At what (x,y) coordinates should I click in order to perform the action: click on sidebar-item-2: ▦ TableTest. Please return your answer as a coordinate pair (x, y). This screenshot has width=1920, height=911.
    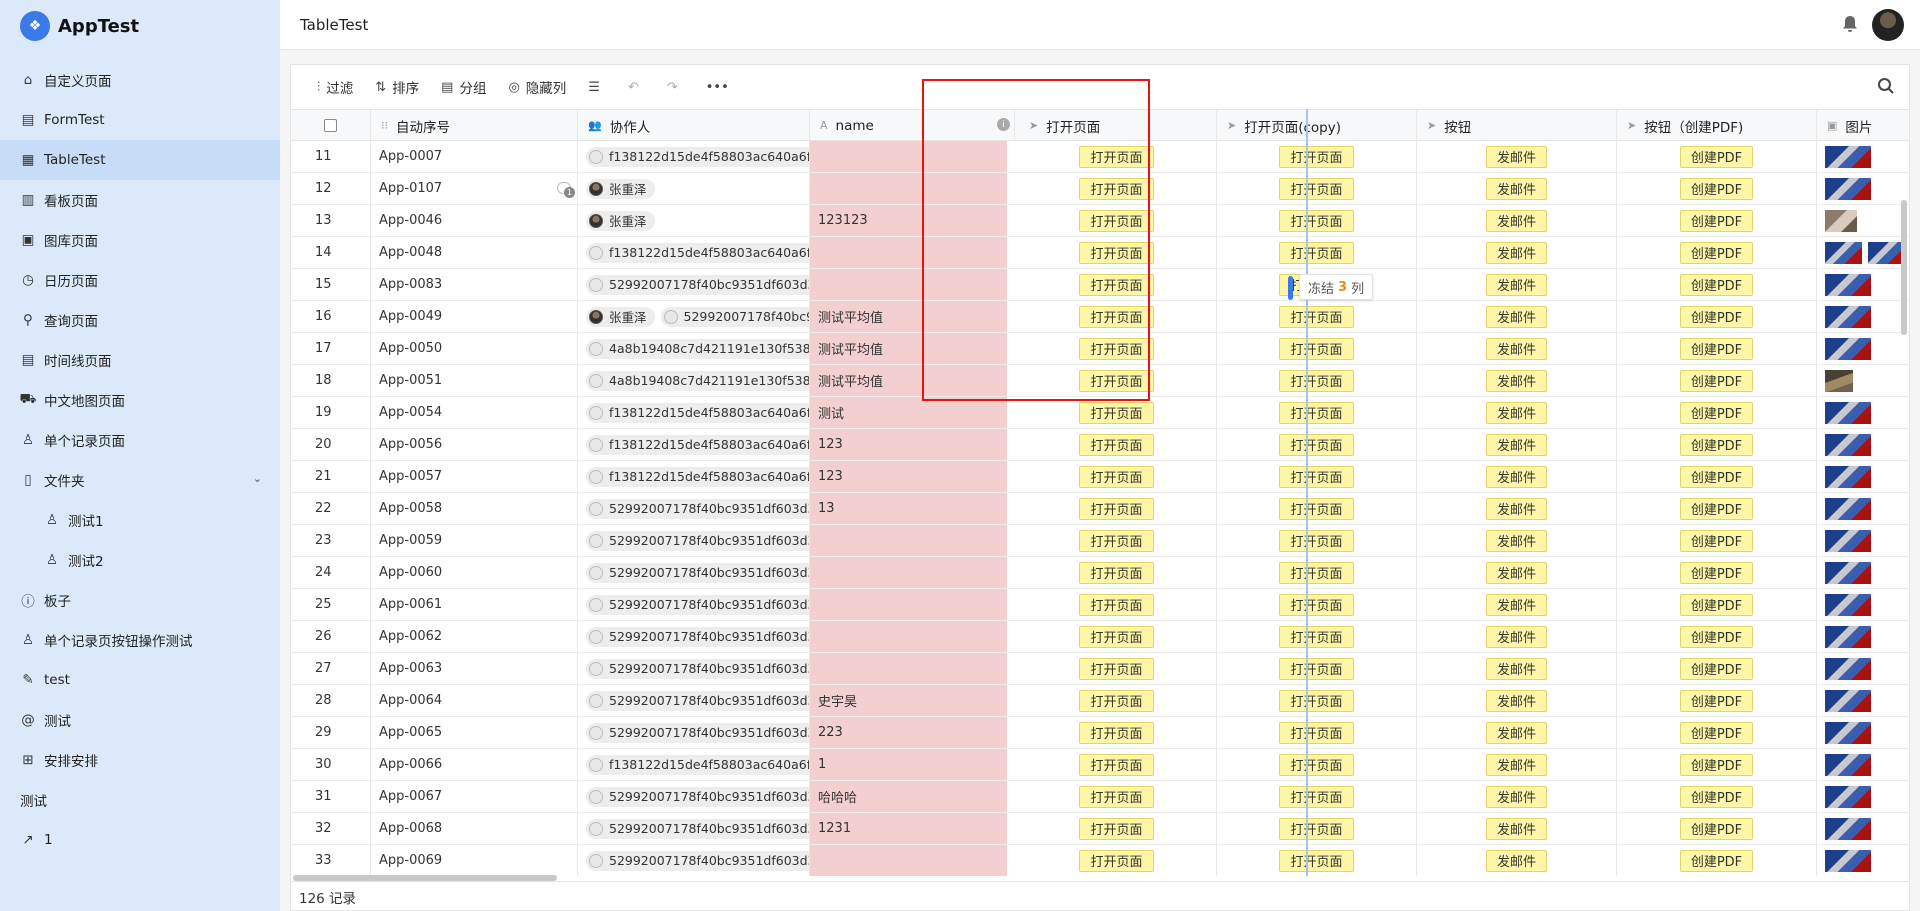
    Looking at the image, I should click on (140, 160).